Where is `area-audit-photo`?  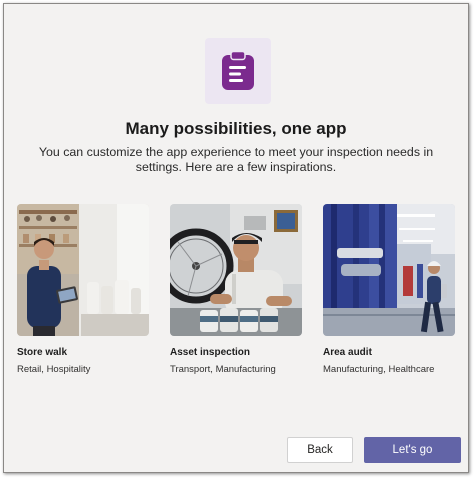 area-audit-photo is located at coordinates (389, 270).